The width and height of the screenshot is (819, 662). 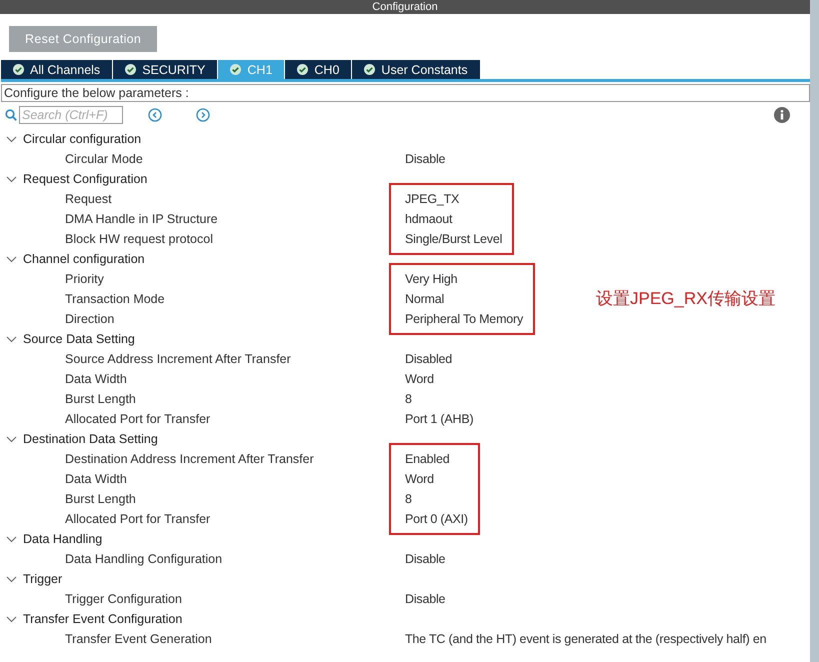 What do you see at coordinates (436, 459) in the screenshot?
I see `parameter-value: Enabled` at bounding box center [436, 459].